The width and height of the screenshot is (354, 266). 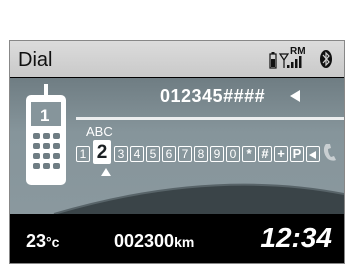 I want to click on call-icon, so click(x=331, y=152).